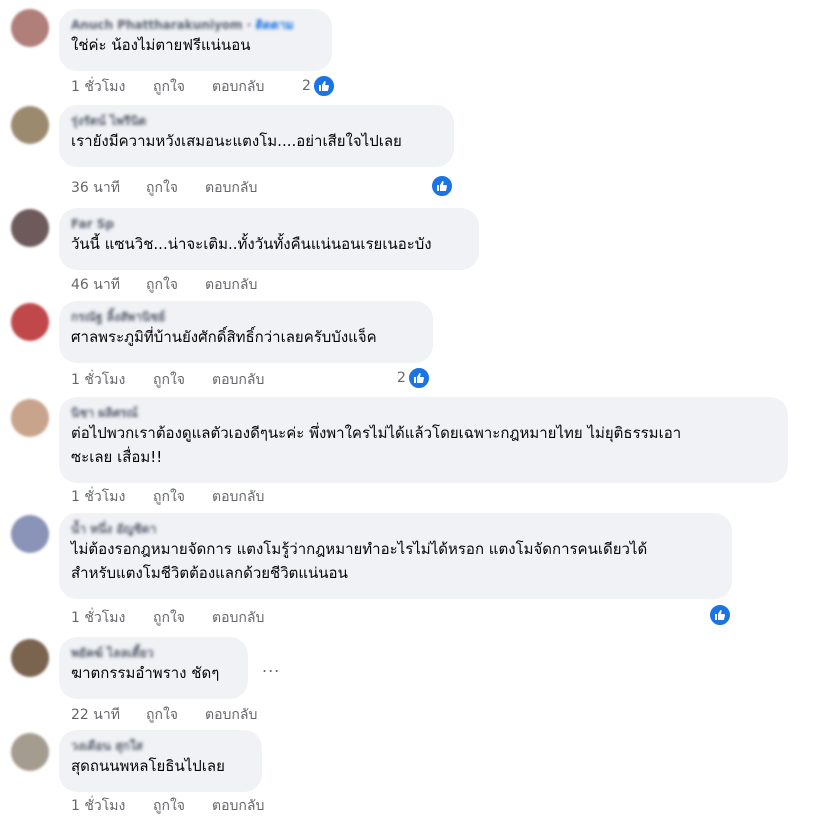 Image resolution: width=820 pixels, height=818 pixels. I want to click on comment-text: สำหรับแตงโมชีวิตต้องแลกด้วยชีวิตแน่นอน, so click(209, 573).